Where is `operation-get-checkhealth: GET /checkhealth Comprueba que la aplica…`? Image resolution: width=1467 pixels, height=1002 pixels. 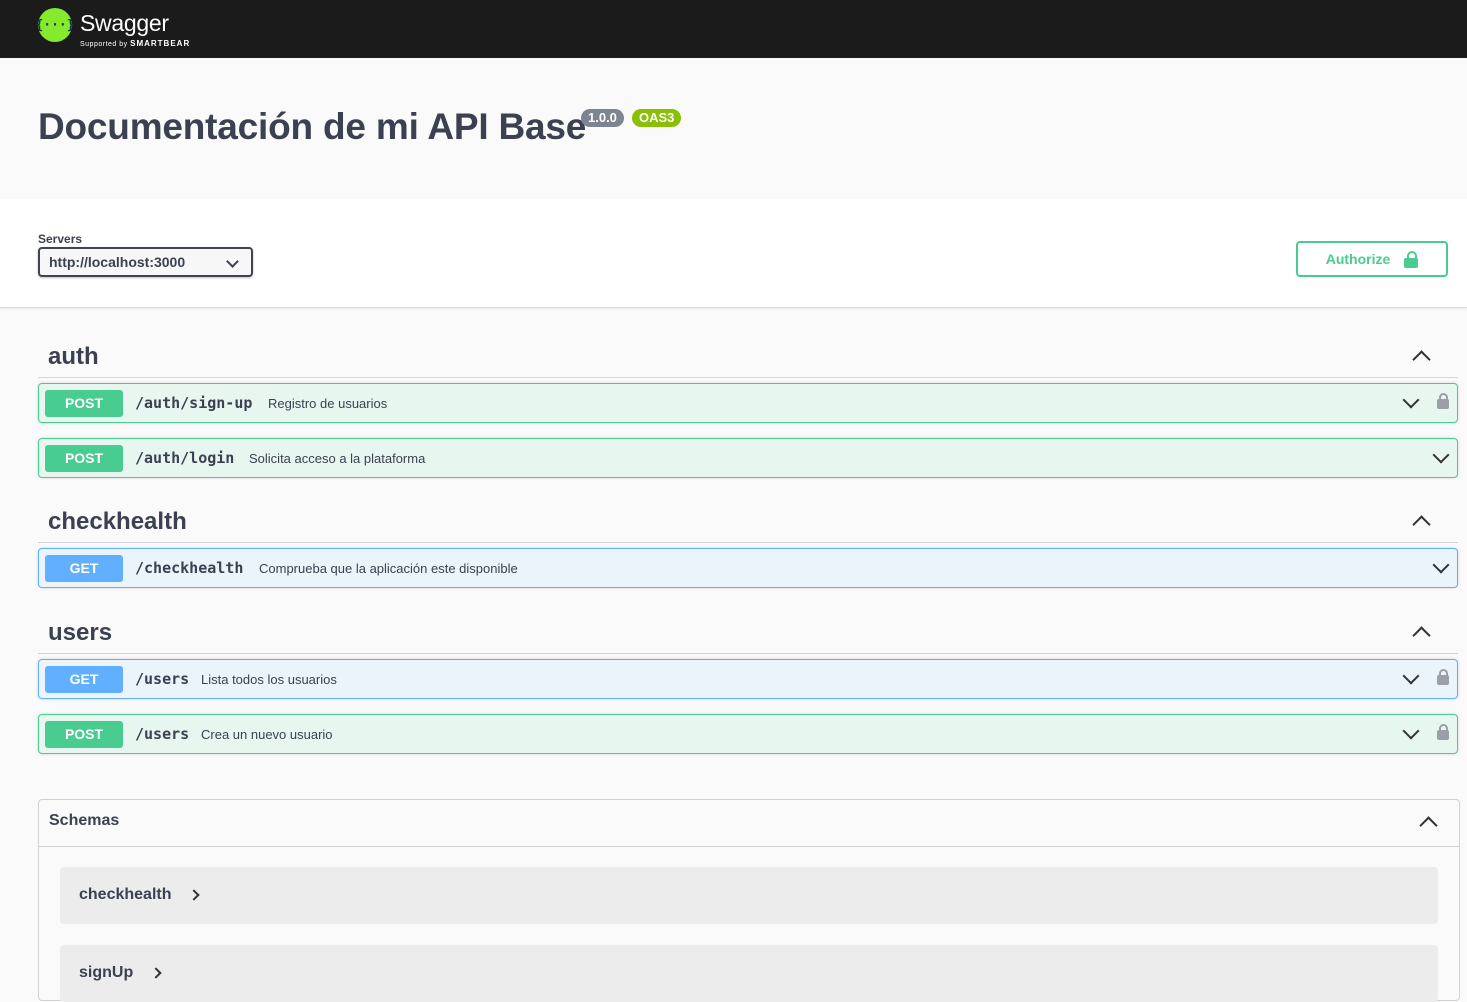 operation-get-checkhealth: GET /checkhealth Comprueba que la aplica… is located at coordinates (748, 568).